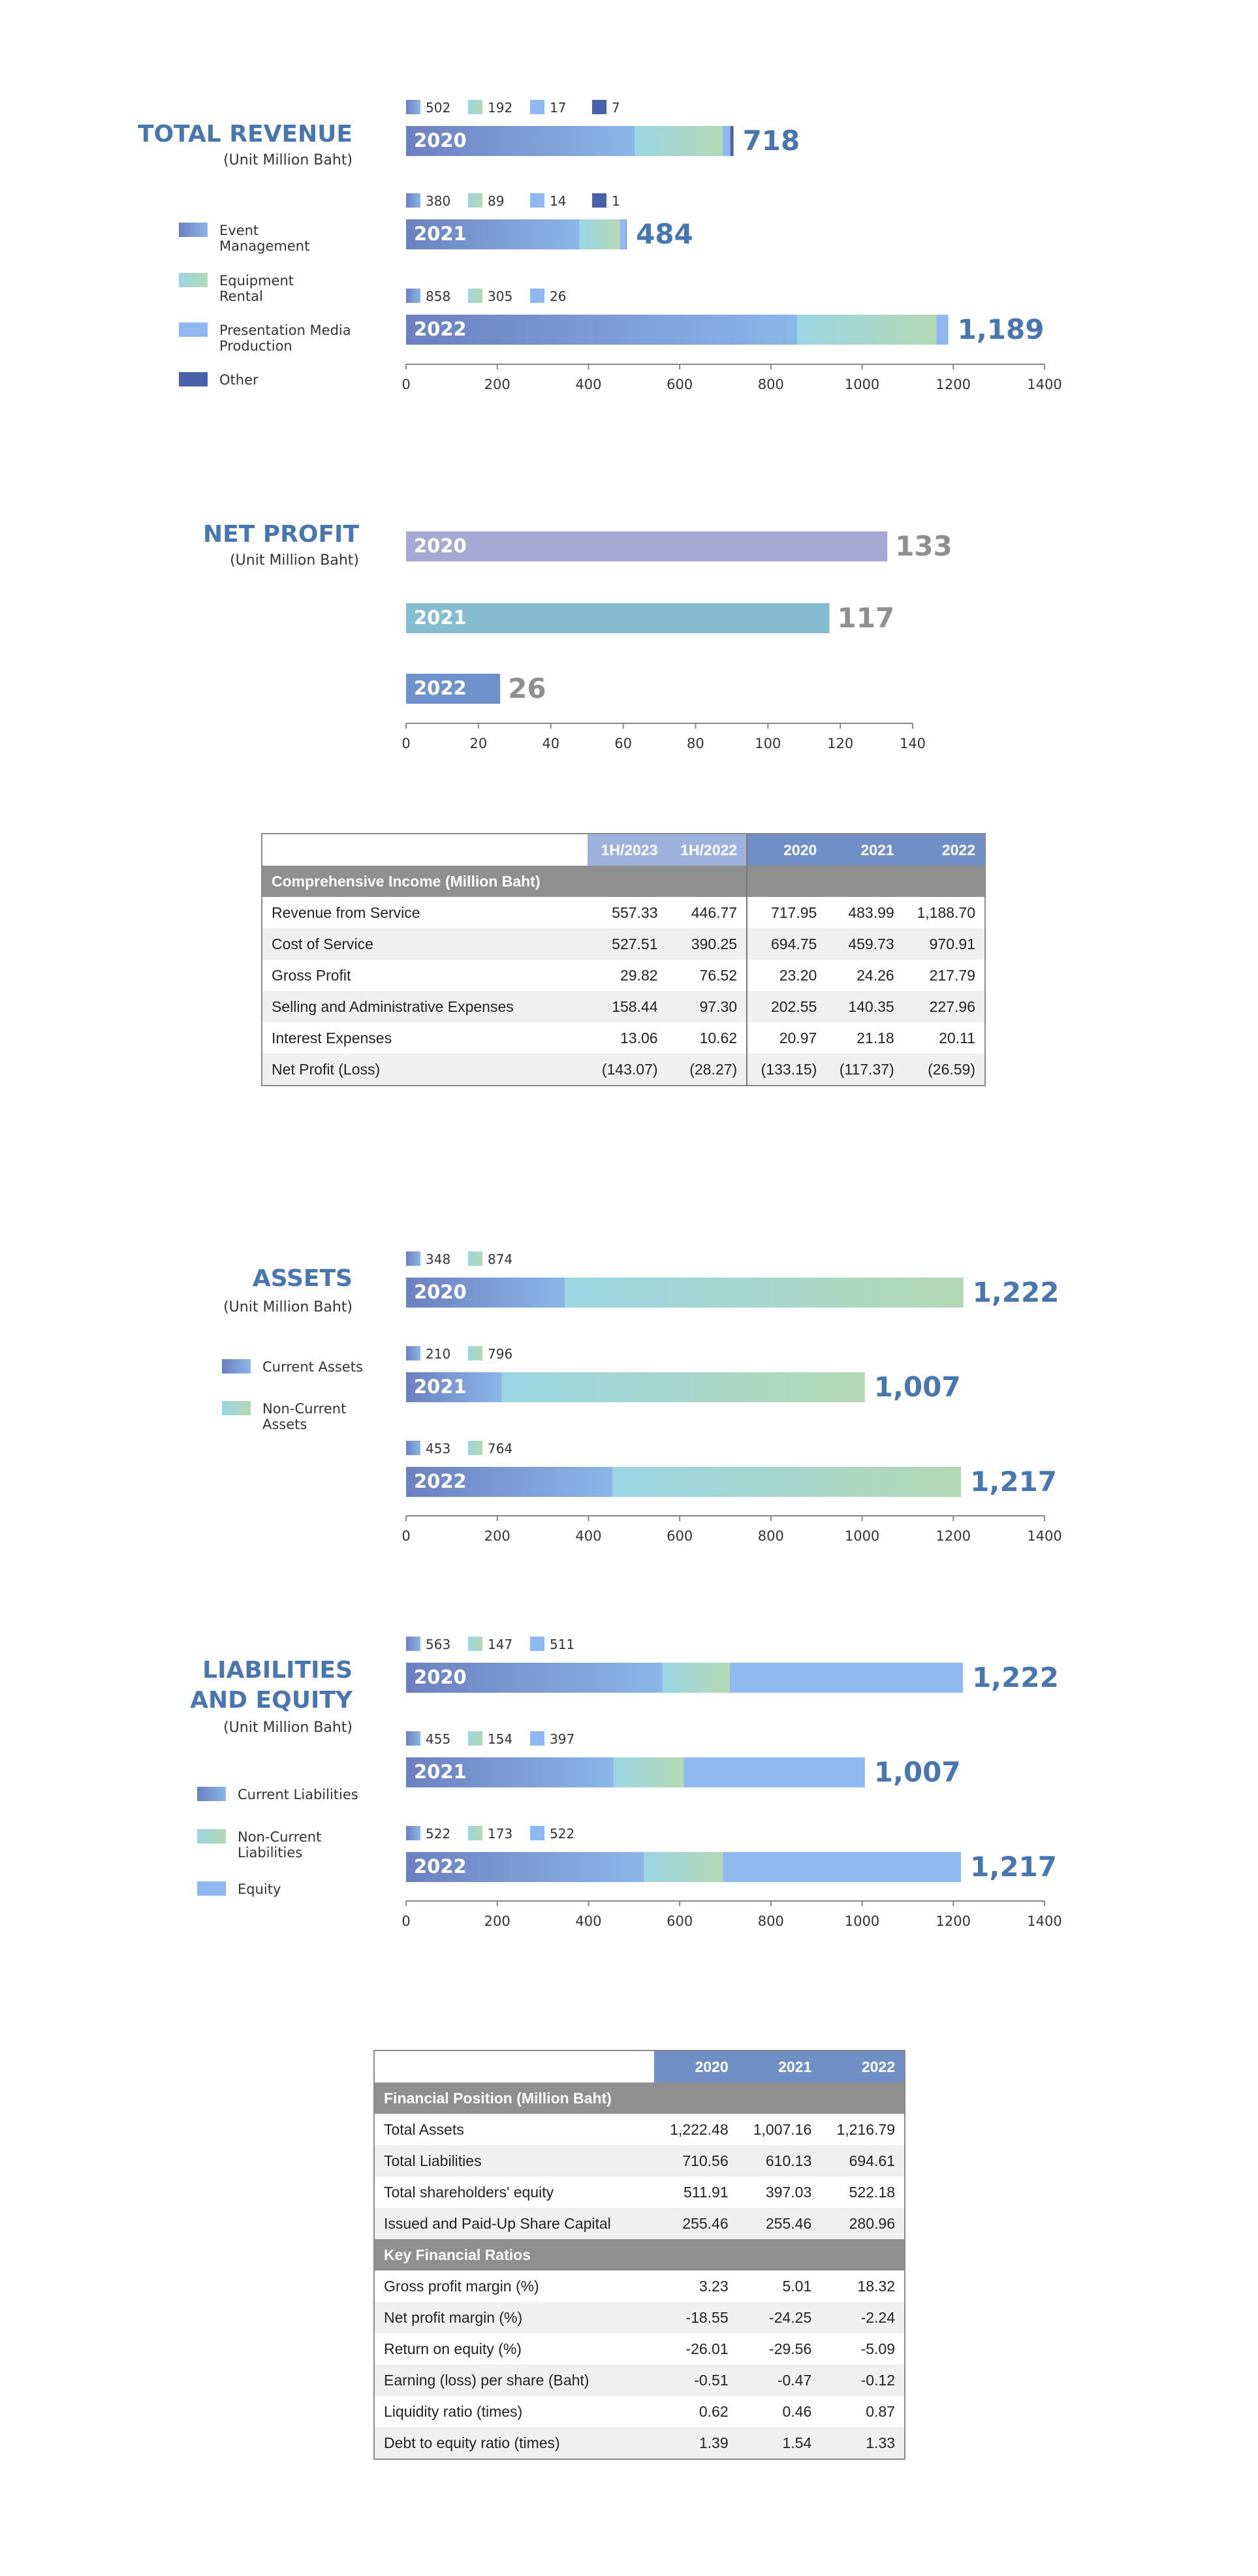  Describe the element at coordinates (438, 1354) in the screenshot. I see `segment-value-label: 210` at that location.